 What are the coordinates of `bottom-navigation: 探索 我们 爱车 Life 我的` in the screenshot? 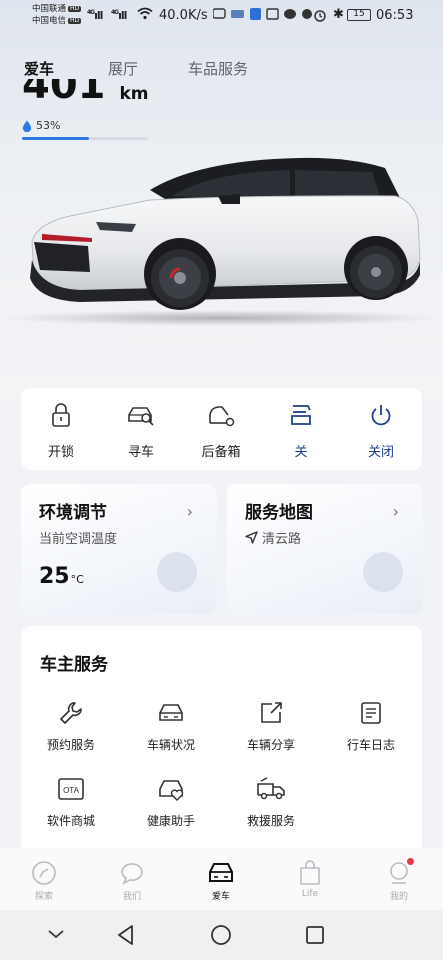 It's located at (221, 879).